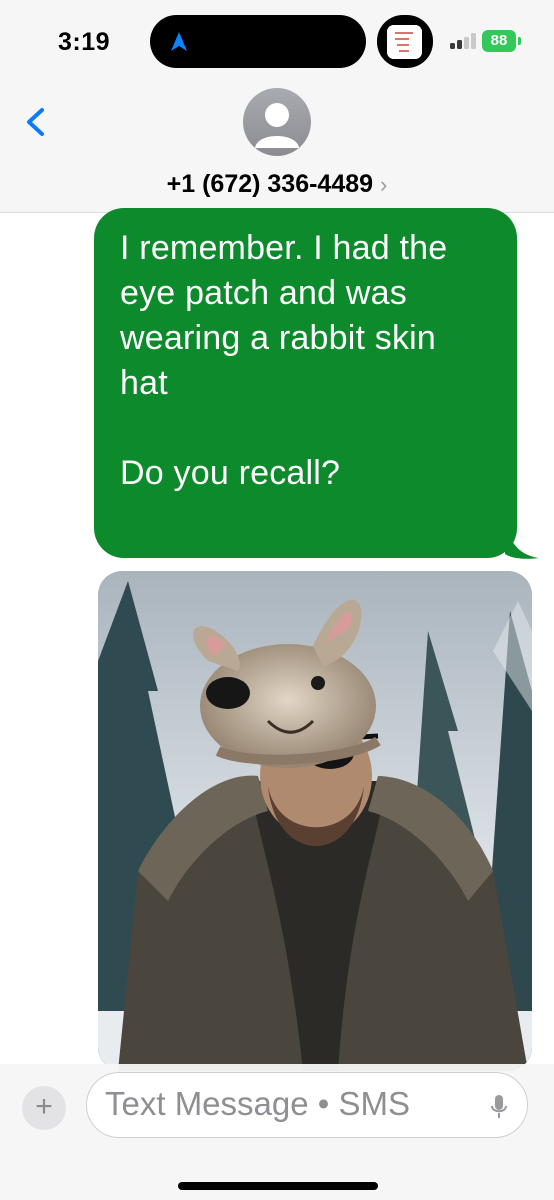 This screenshot has width=554, height=1200. What do you see at coordinates (44, 1108) in the screenshot?
I see `apps-plus-button: +` at bounding box center [44, 1108].